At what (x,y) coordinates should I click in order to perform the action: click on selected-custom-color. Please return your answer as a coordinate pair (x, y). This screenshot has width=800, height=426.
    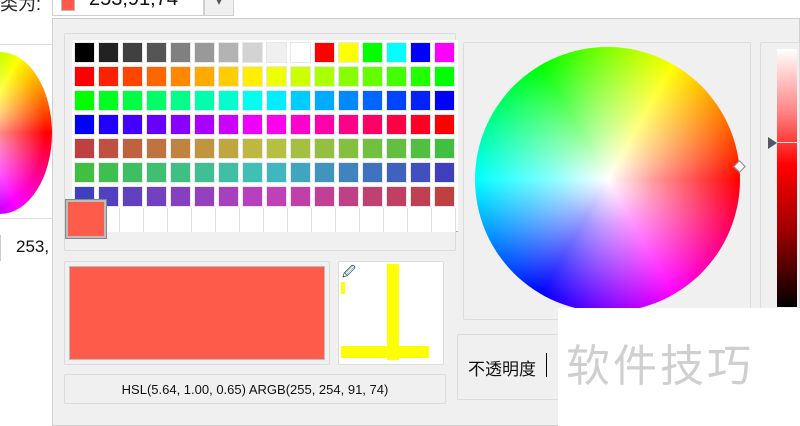
    Looking at the image, I should click on (86, 219).